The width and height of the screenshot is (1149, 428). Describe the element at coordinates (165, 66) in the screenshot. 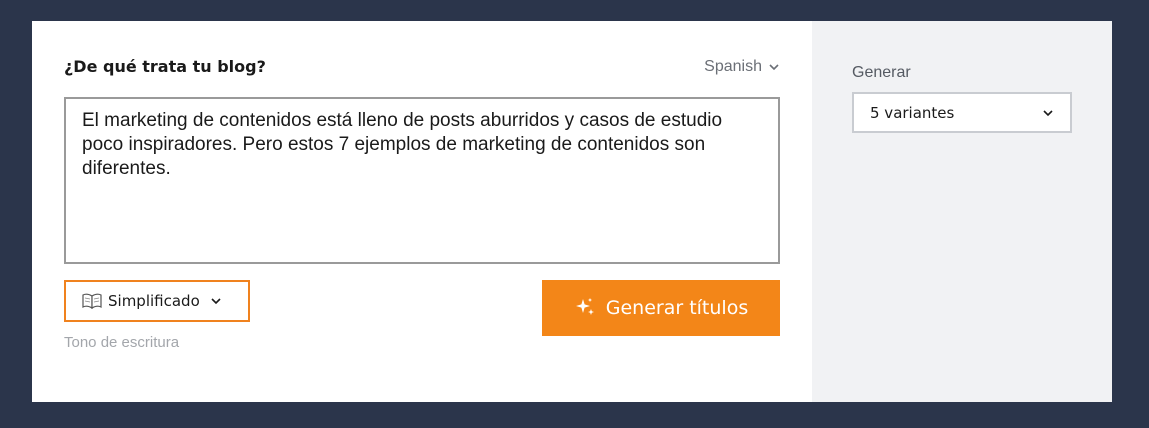

I see `blog-topic-question: ¿De qué trata tu blog?` at that location.